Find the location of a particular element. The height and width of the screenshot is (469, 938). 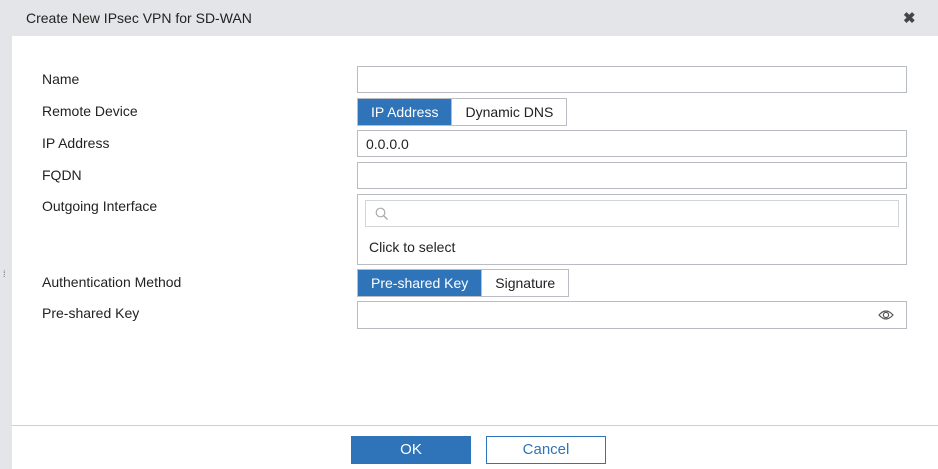

eye-icon is located at coordinates (886, 315).